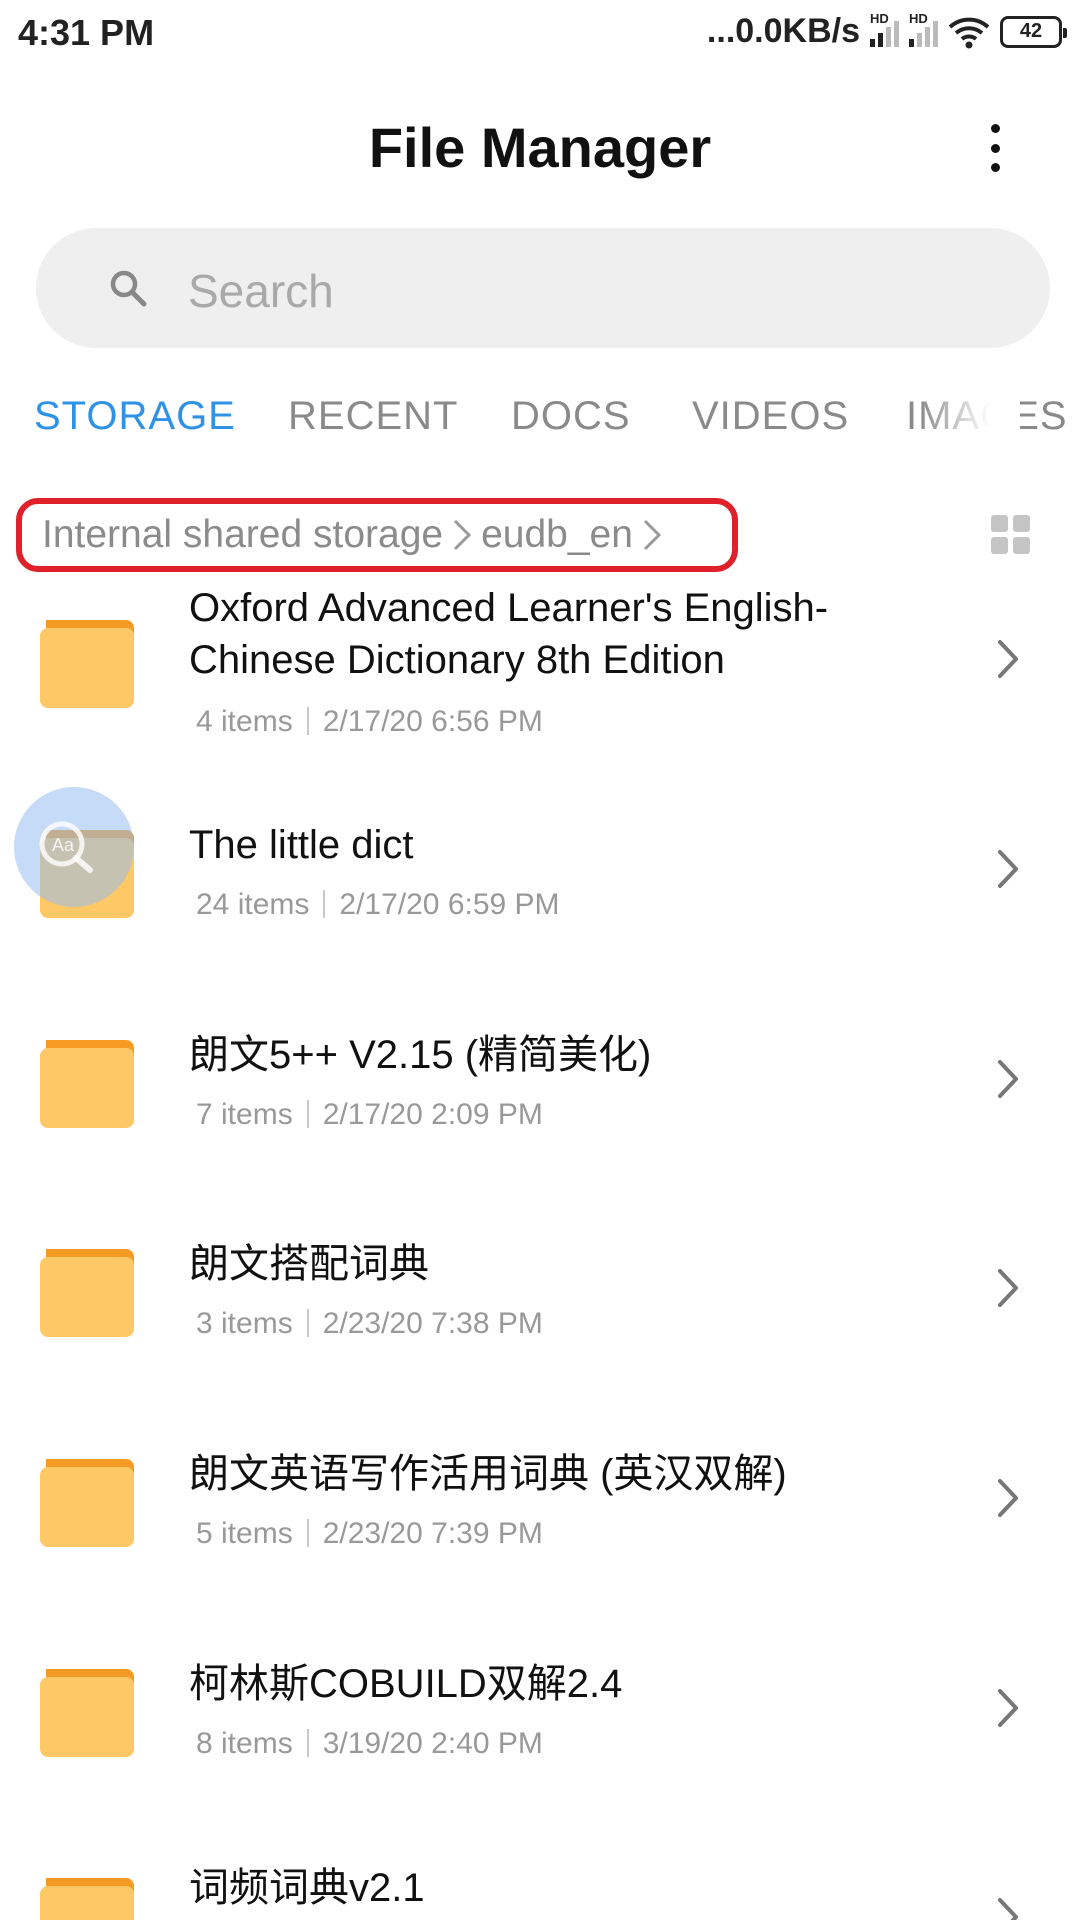  Describe the element at coordinates (770, 416) in the screenshot. I see `tab-videos: VIDEOS` at that location.